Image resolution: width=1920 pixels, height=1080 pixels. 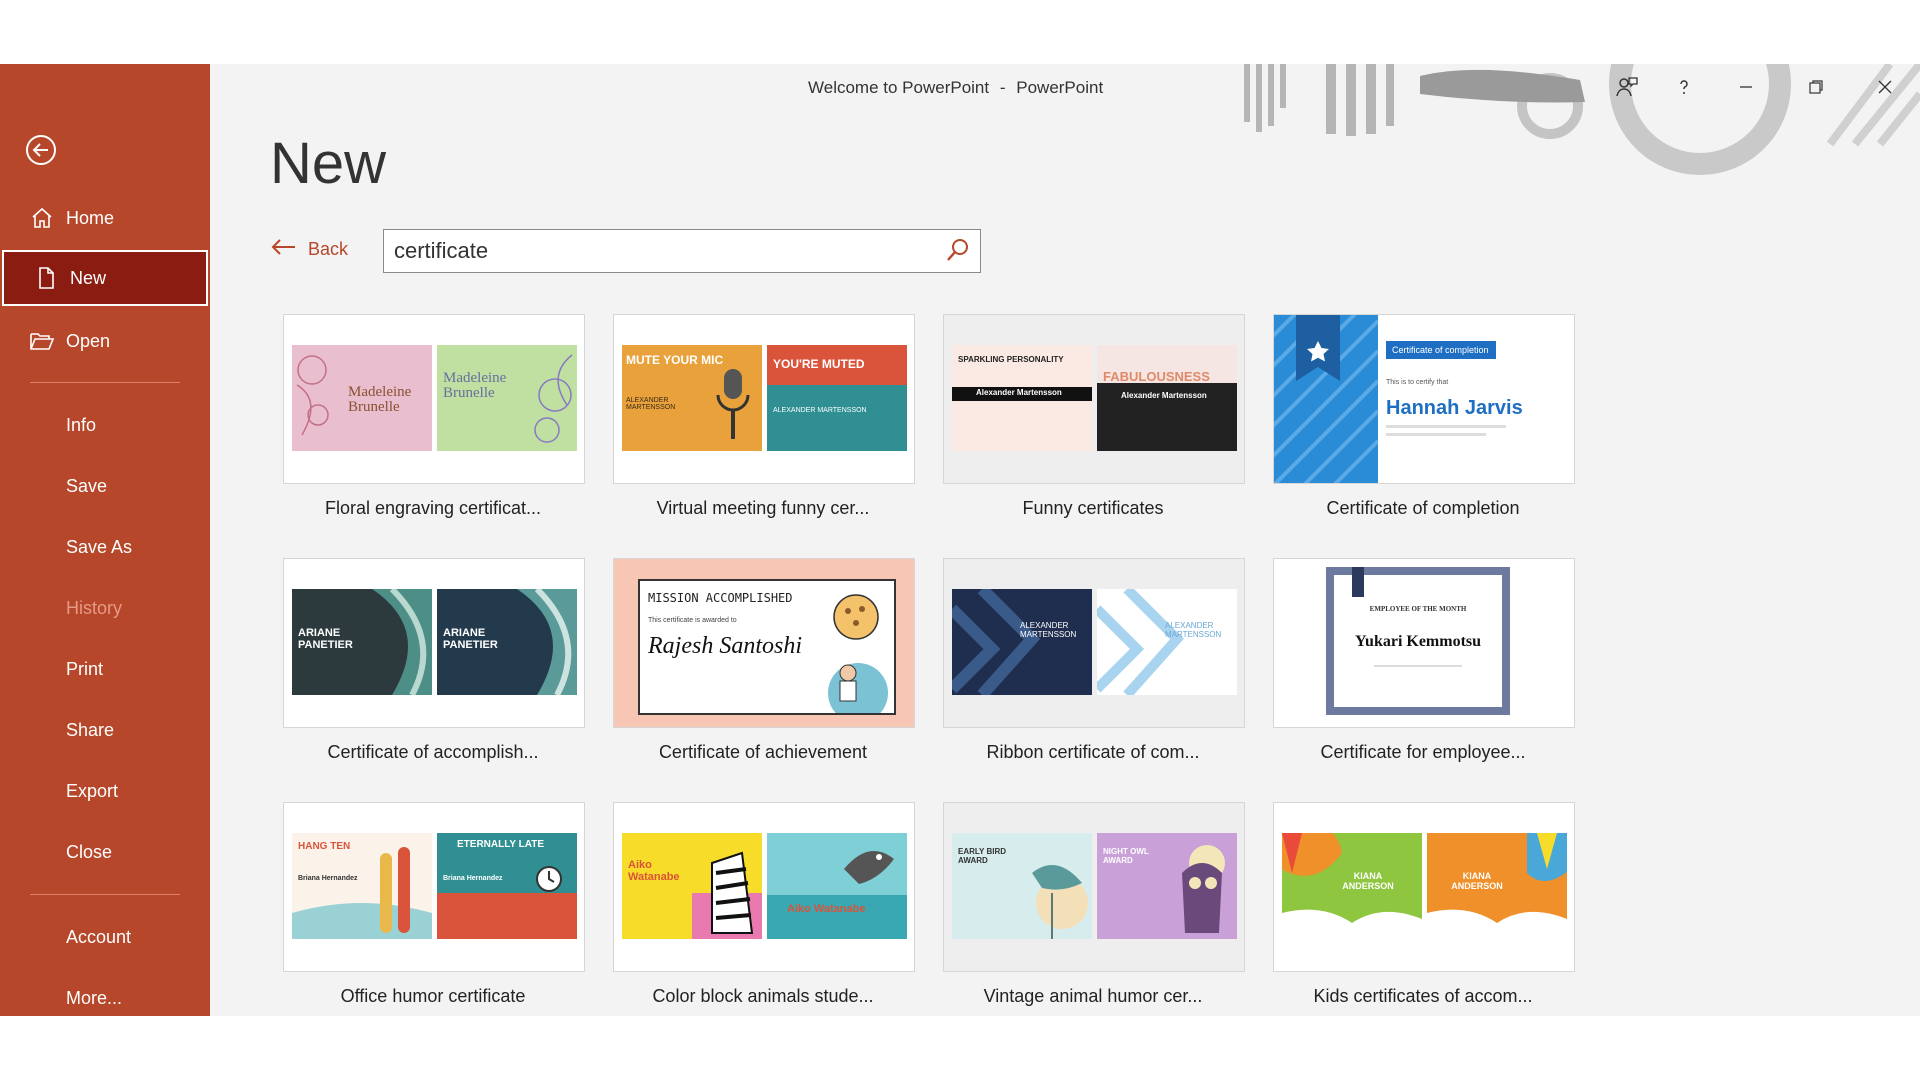 I want to click on blue-stripes-decoration, so click(x=1326, y=399).